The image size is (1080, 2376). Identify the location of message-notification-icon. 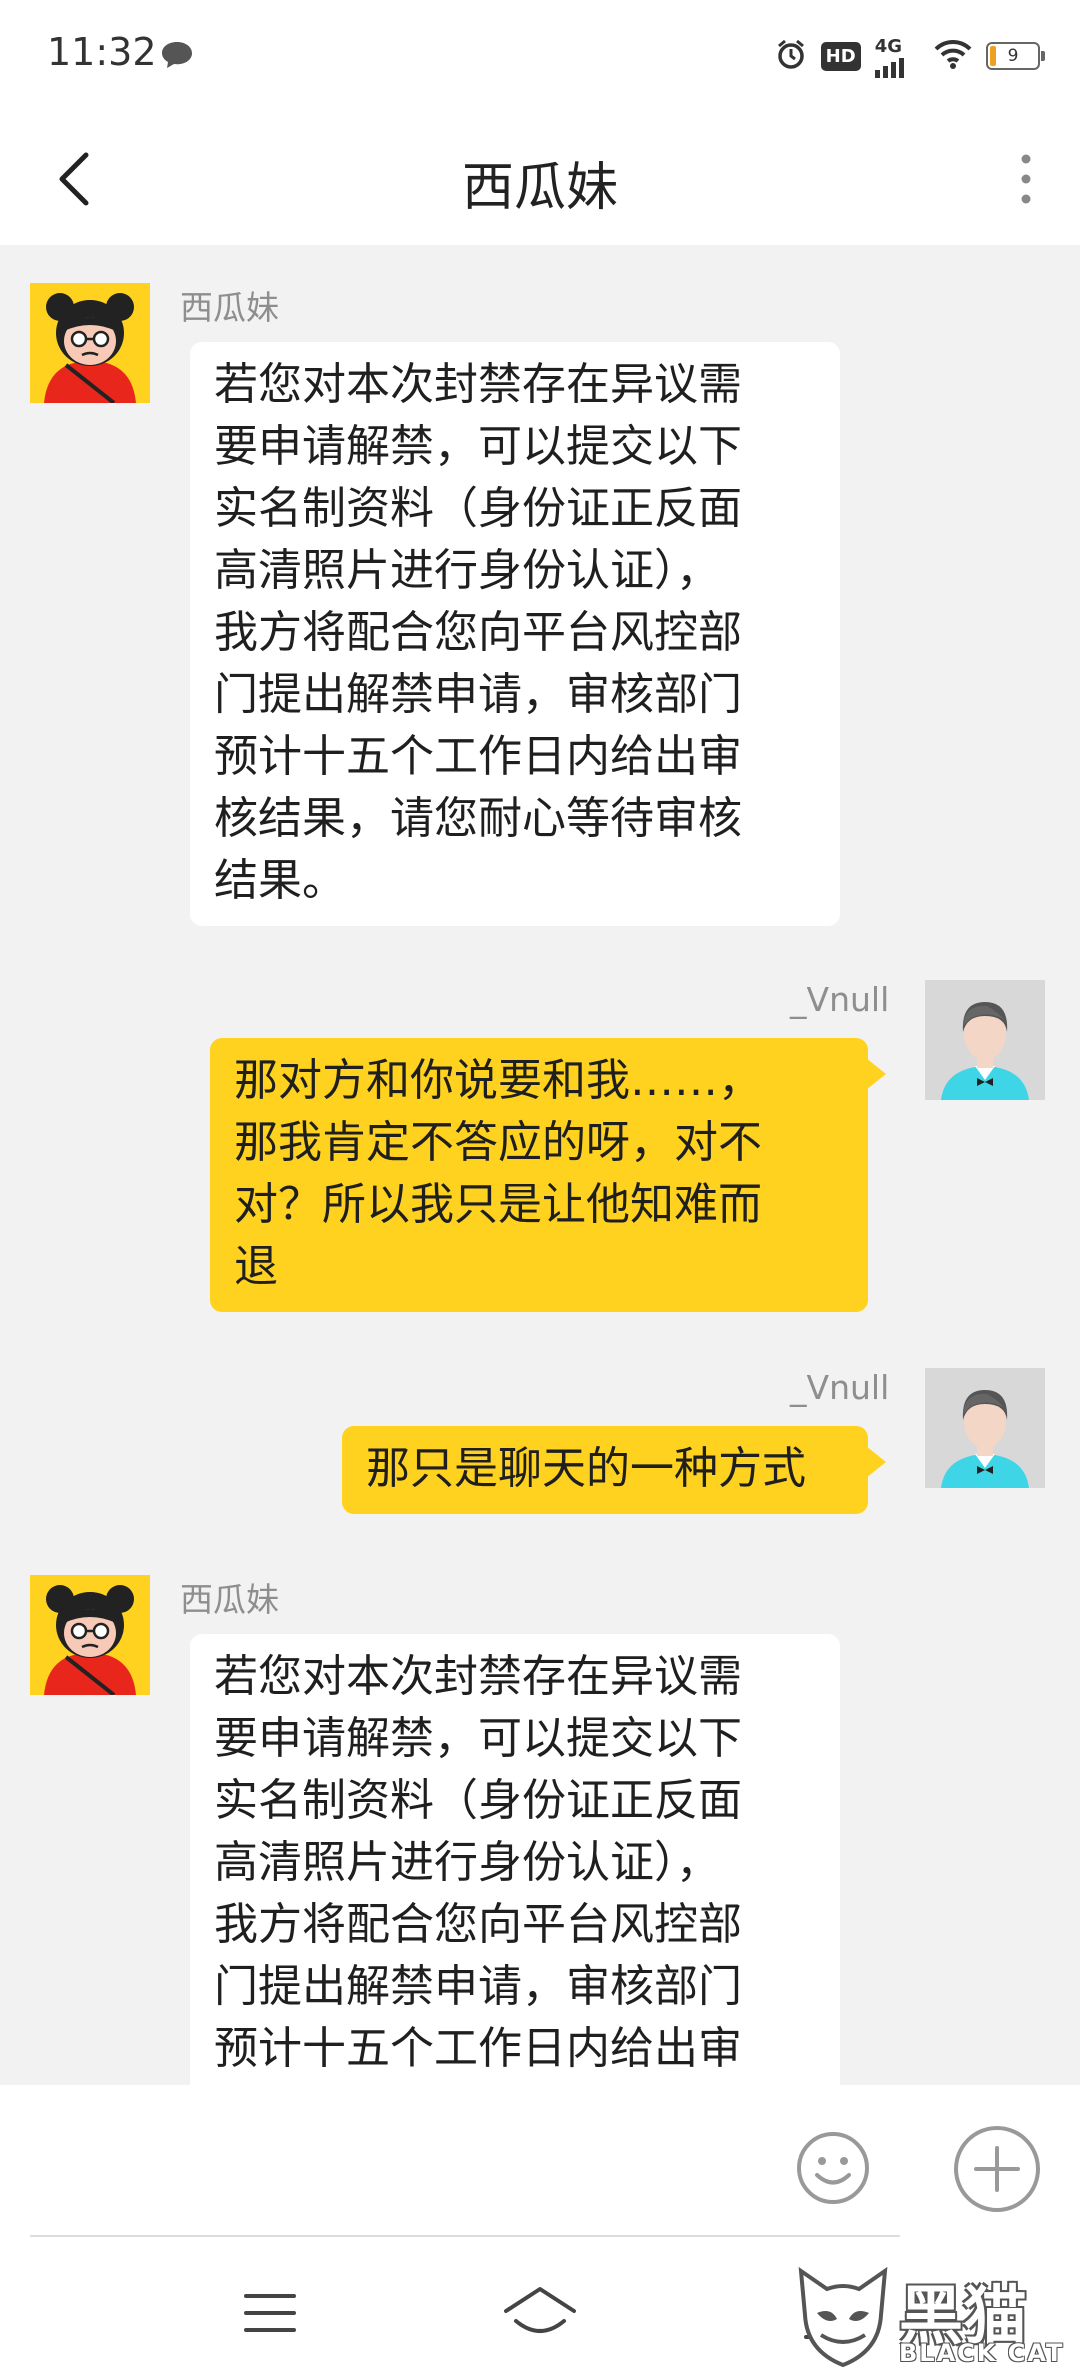
(177, 57).